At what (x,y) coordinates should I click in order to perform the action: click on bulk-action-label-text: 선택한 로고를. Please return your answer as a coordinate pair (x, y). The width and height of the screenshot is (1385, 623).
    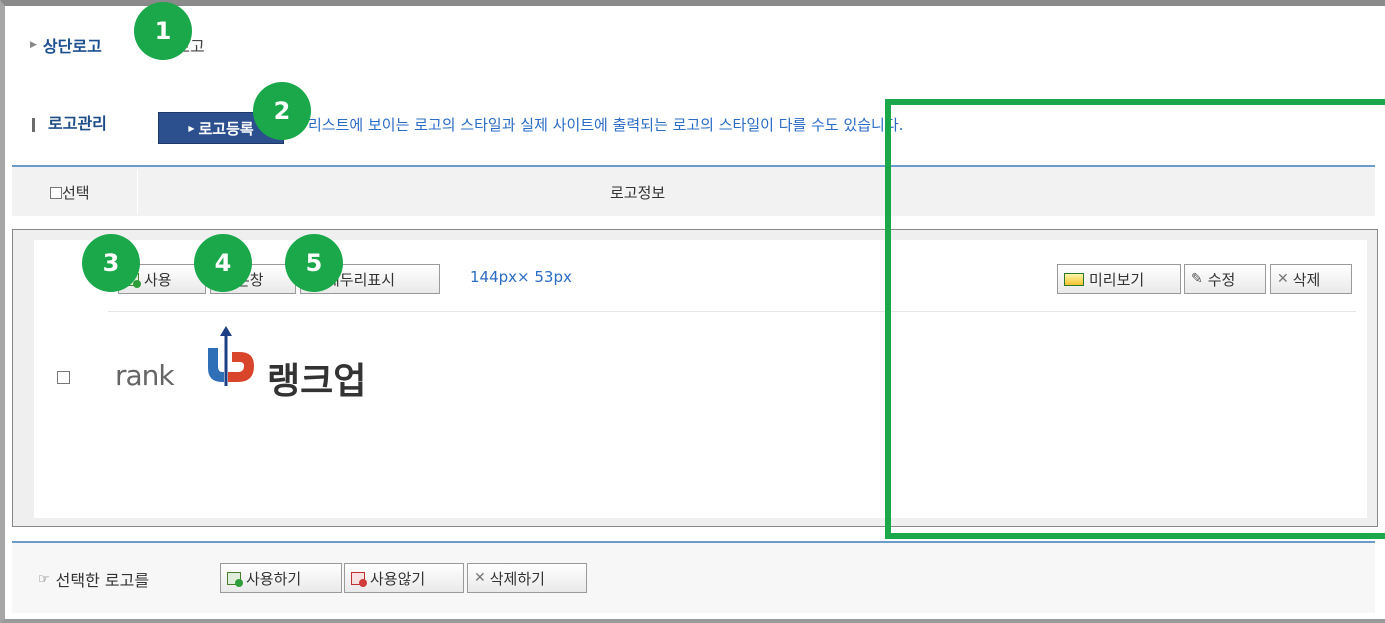
    Looking at the image, I should click on (102, 580).